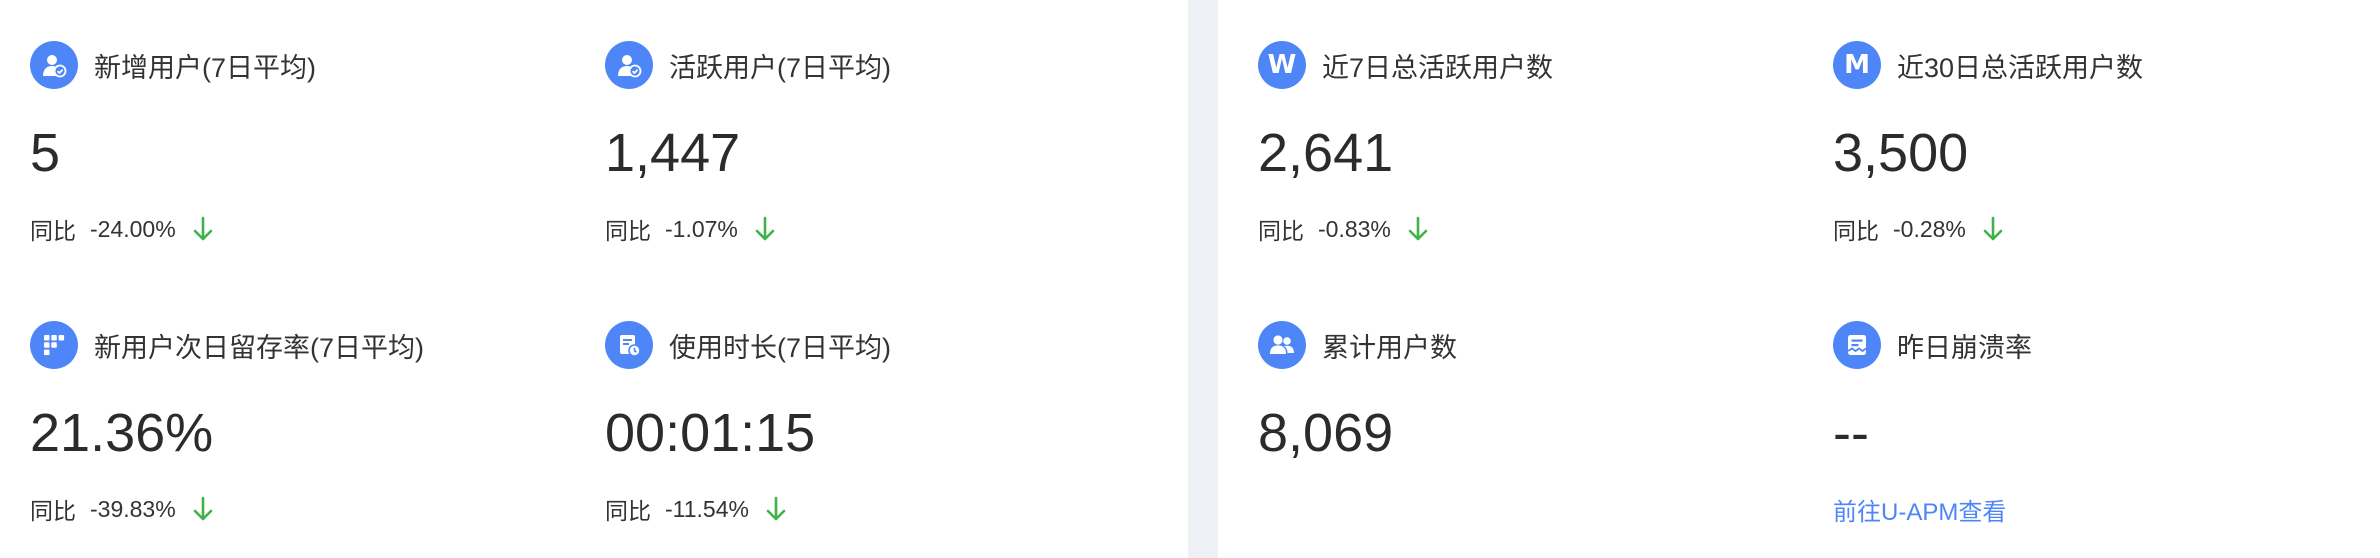 This screenshot has height=558, width=2380. I want to click on metric-next-day-retention: 新用户次日留存率(7日平均) 21.36% 同比 -39.83%, so click(290, 439).